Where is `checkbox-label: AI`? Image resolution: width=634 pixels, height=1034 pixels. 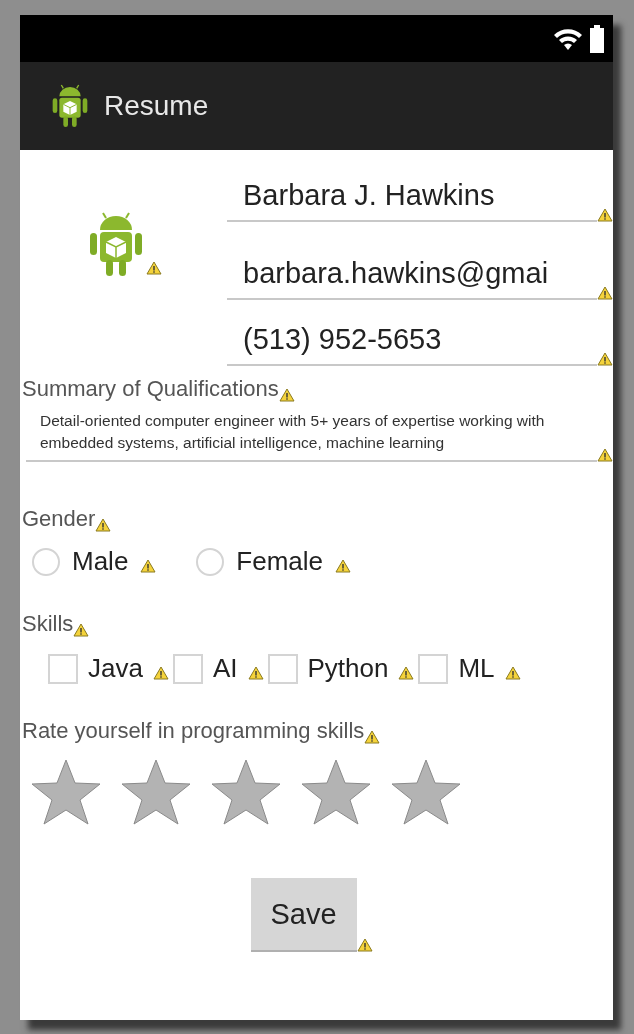 checkbox-label: AI is located at coordinates (225, 668).